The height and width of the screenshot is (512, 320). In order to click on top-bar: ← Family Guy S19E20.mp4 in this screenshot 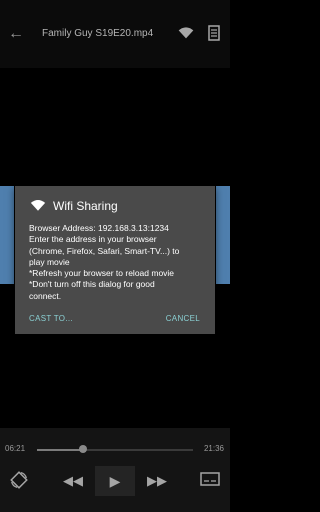, I will do `click(115, 34)`.